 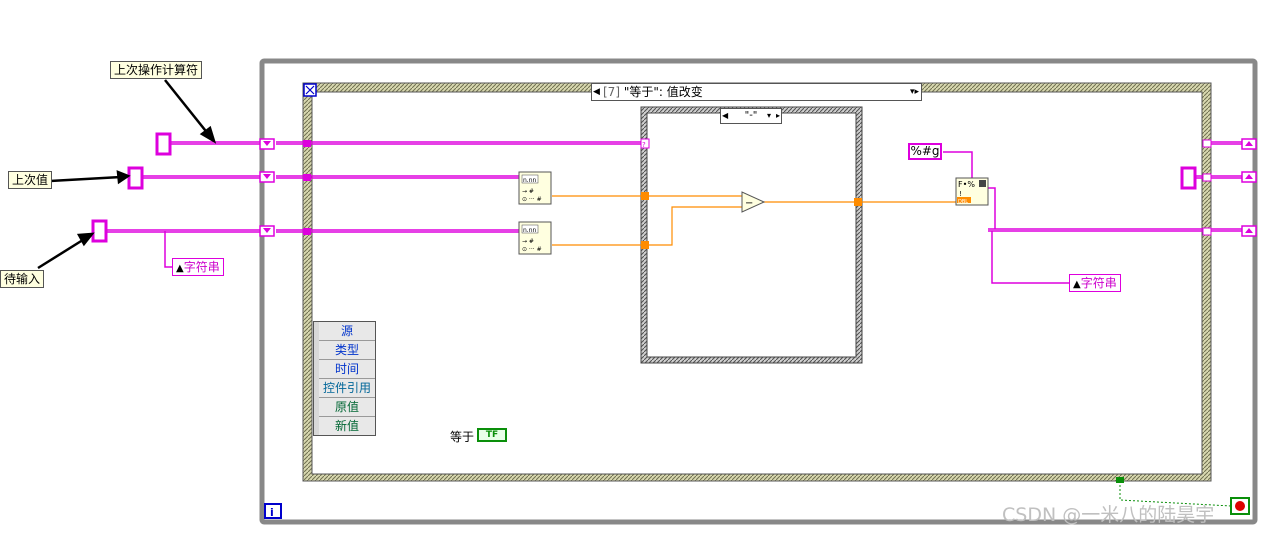 I want to click on event-data-ctlref: 控件引用, so click(x=347, y=388).